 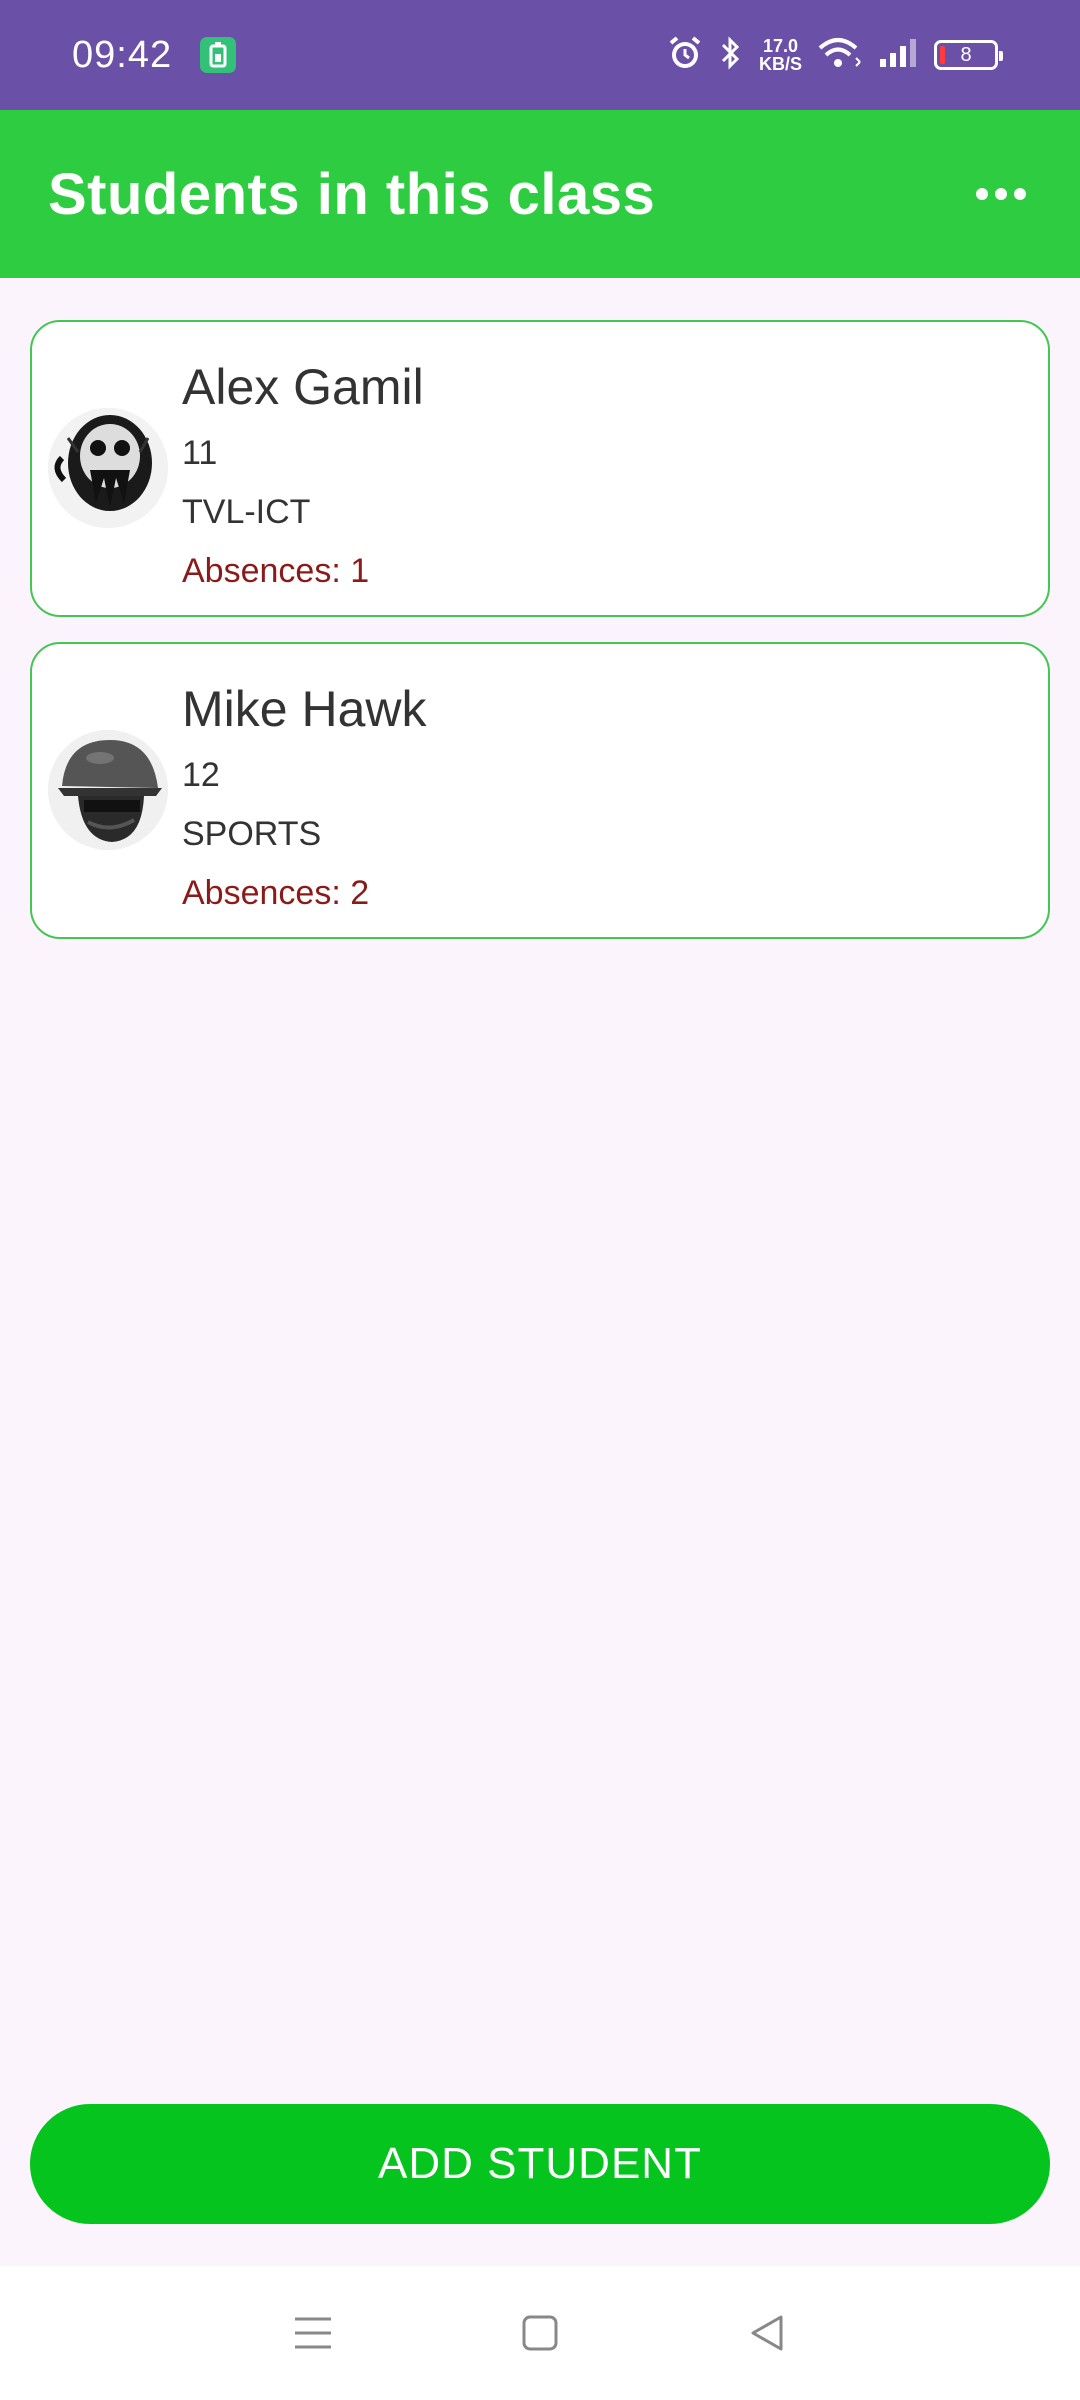 I want to click on student-card: Alex Gamil 11 TVL-ICT Absences: 1, so click(x=540, y=468).